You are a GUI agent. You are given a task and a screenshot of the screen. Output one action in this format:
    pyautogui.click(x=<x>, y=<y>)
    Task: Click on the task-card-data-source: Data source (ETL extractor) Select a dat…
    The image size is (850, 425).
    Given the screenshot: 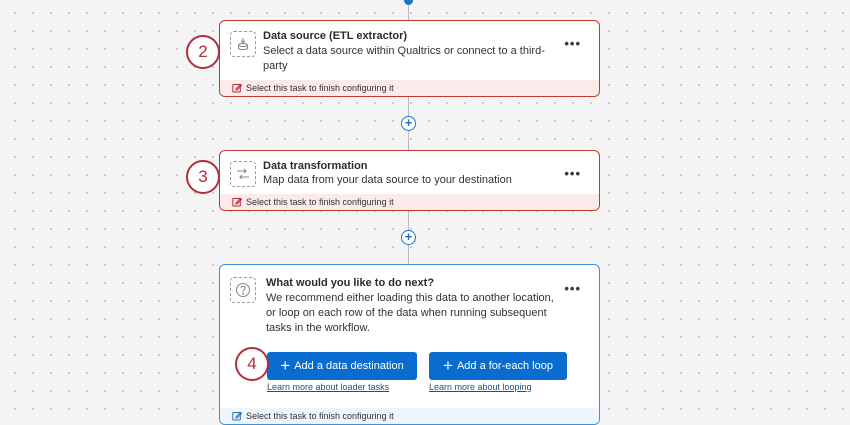 What is the action you would take?
    pyautogui.click(x=409, y=58)
    